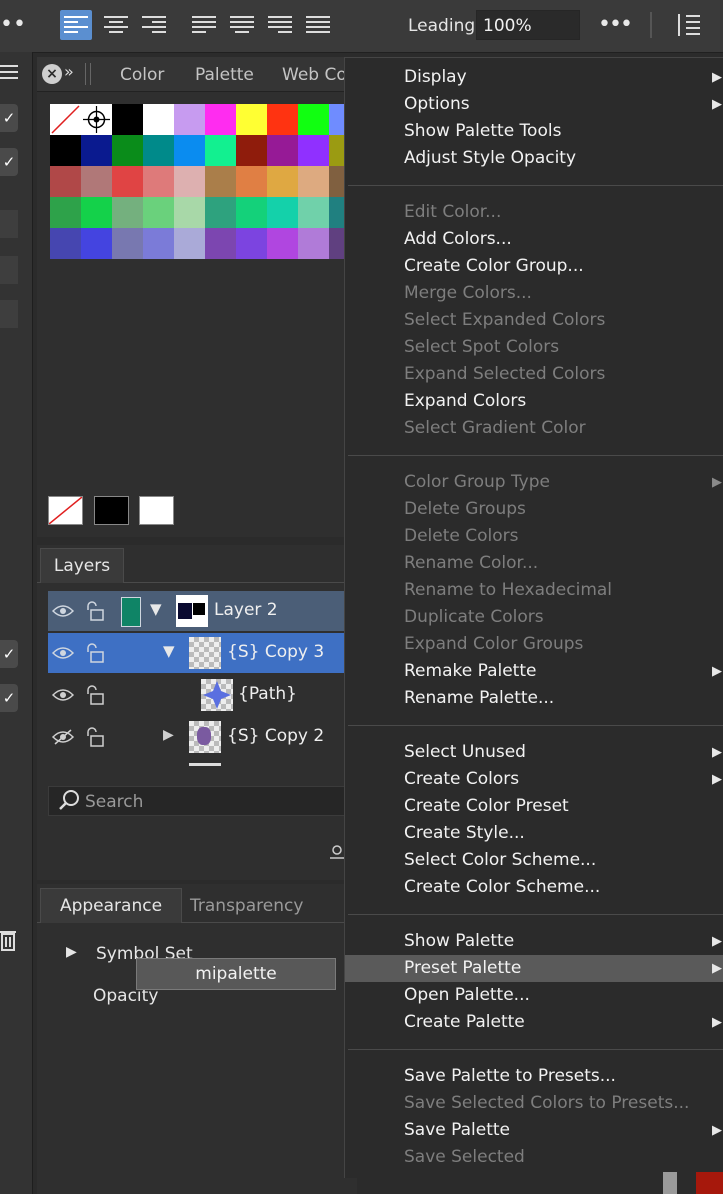 The image size is (723, 1194). I want to click on menu-item-duplicate-colors: Duplicate Colors, so click(534, 617).